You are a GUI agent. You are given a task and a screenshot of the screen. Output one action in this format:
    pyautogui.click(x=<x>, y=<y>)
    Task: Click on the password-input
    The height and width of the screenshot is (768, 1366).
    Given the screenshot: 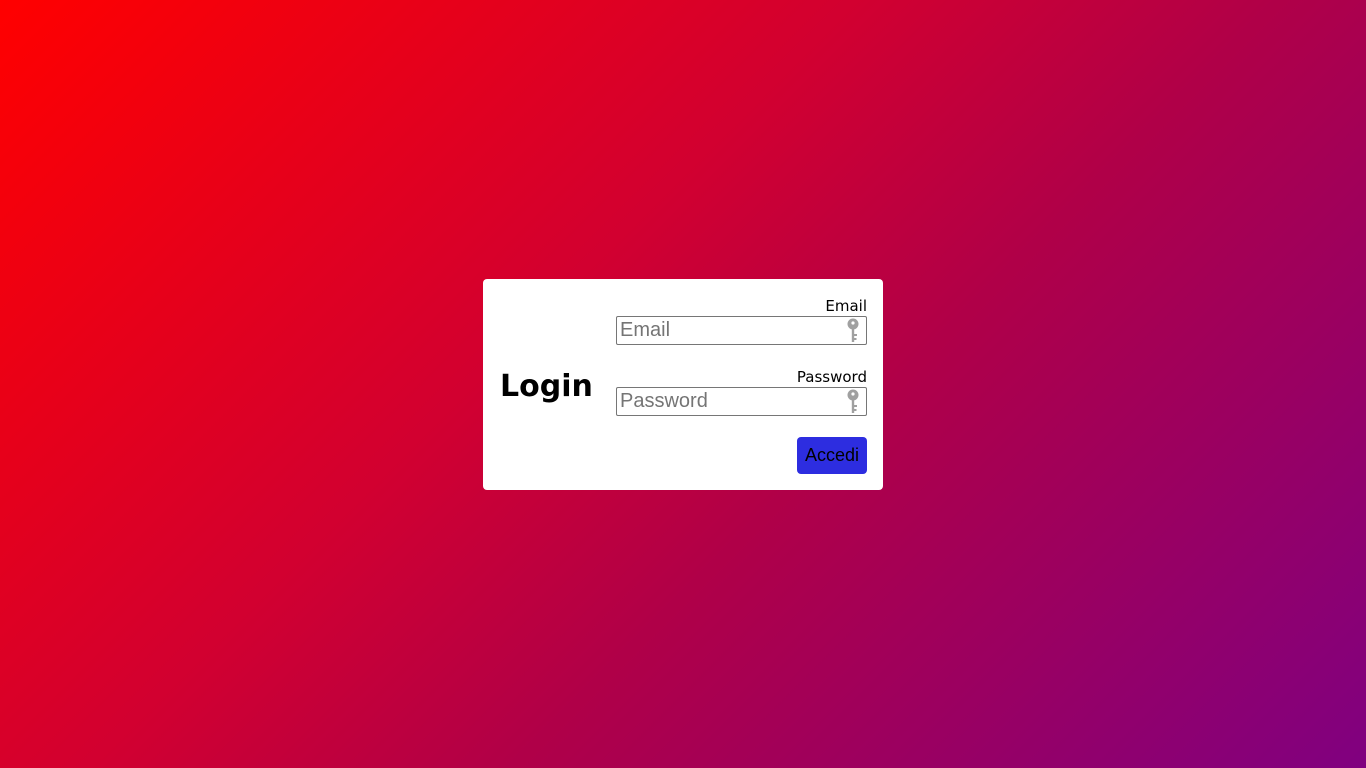 What is the action you would take?
    pyautogui.click(x=741, y=401)
    